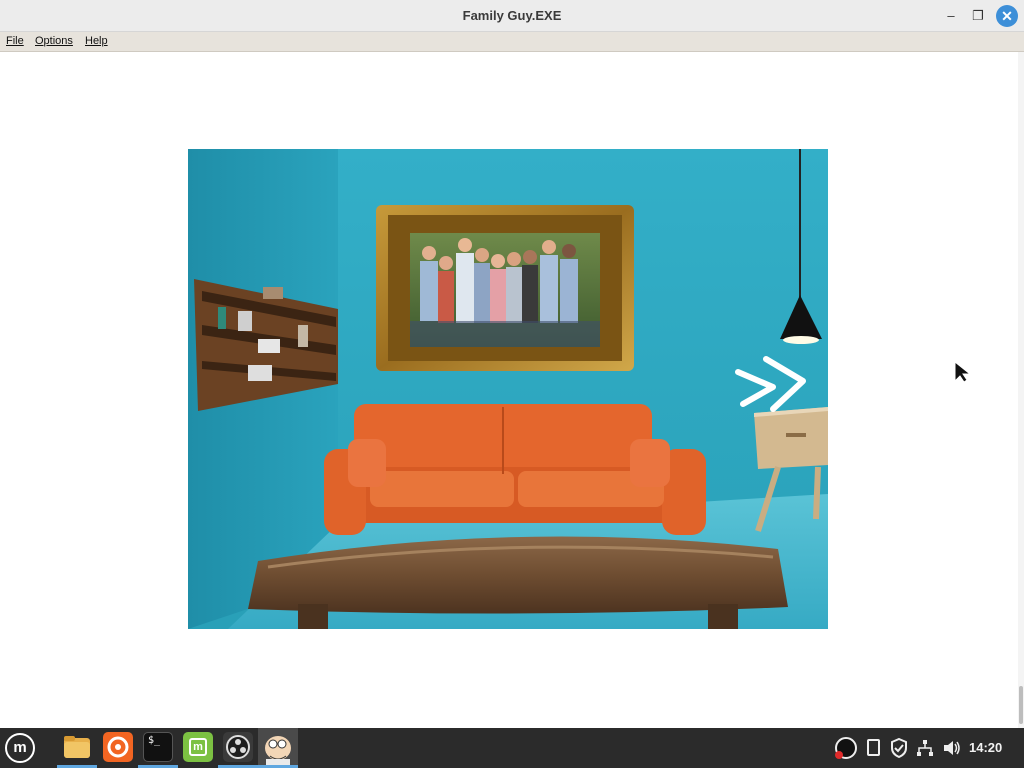  Describe the element at coordinates (1007, 16) in the screenshot. I see `close-button: ✕` at that location.